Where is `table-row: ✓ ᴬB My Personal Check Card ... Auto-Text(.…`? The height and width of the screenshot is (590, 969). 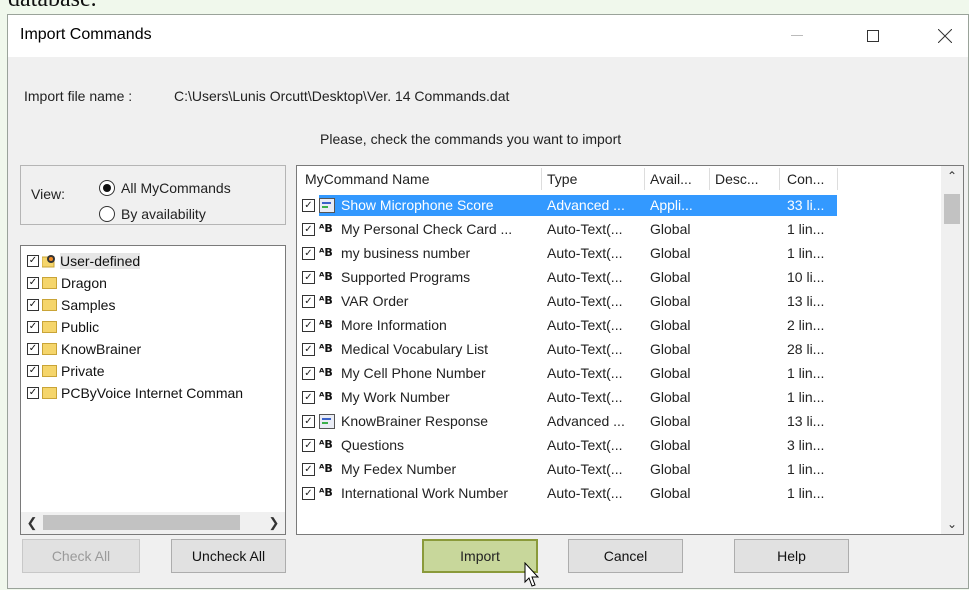
table-row: ✓ ᴬB My Personal Check Card ... Auto-Text(.… is located at coordinates (622, 230).